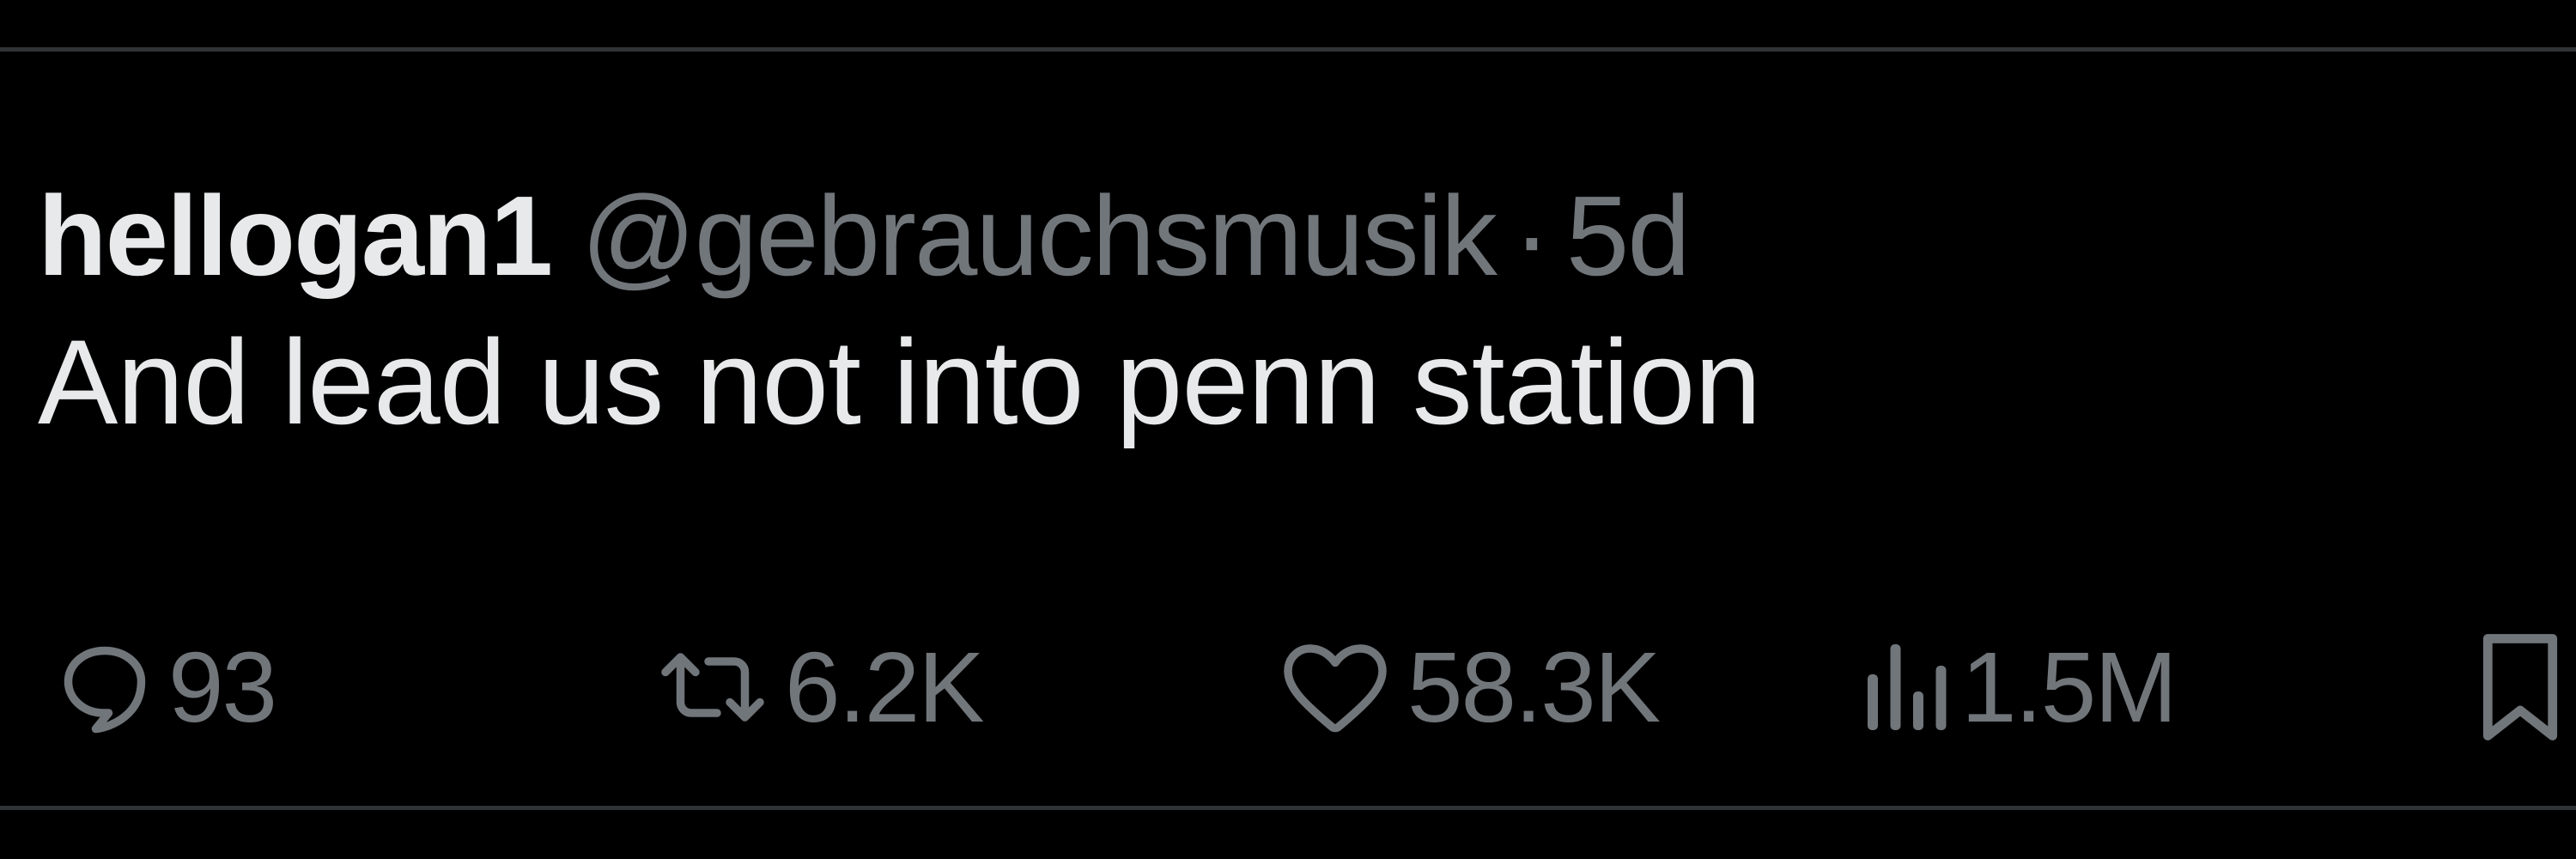 The width and height of the screenshot is (2576, 859). I want to click on tweet-timestamp: 5d, so click(1628, 236).